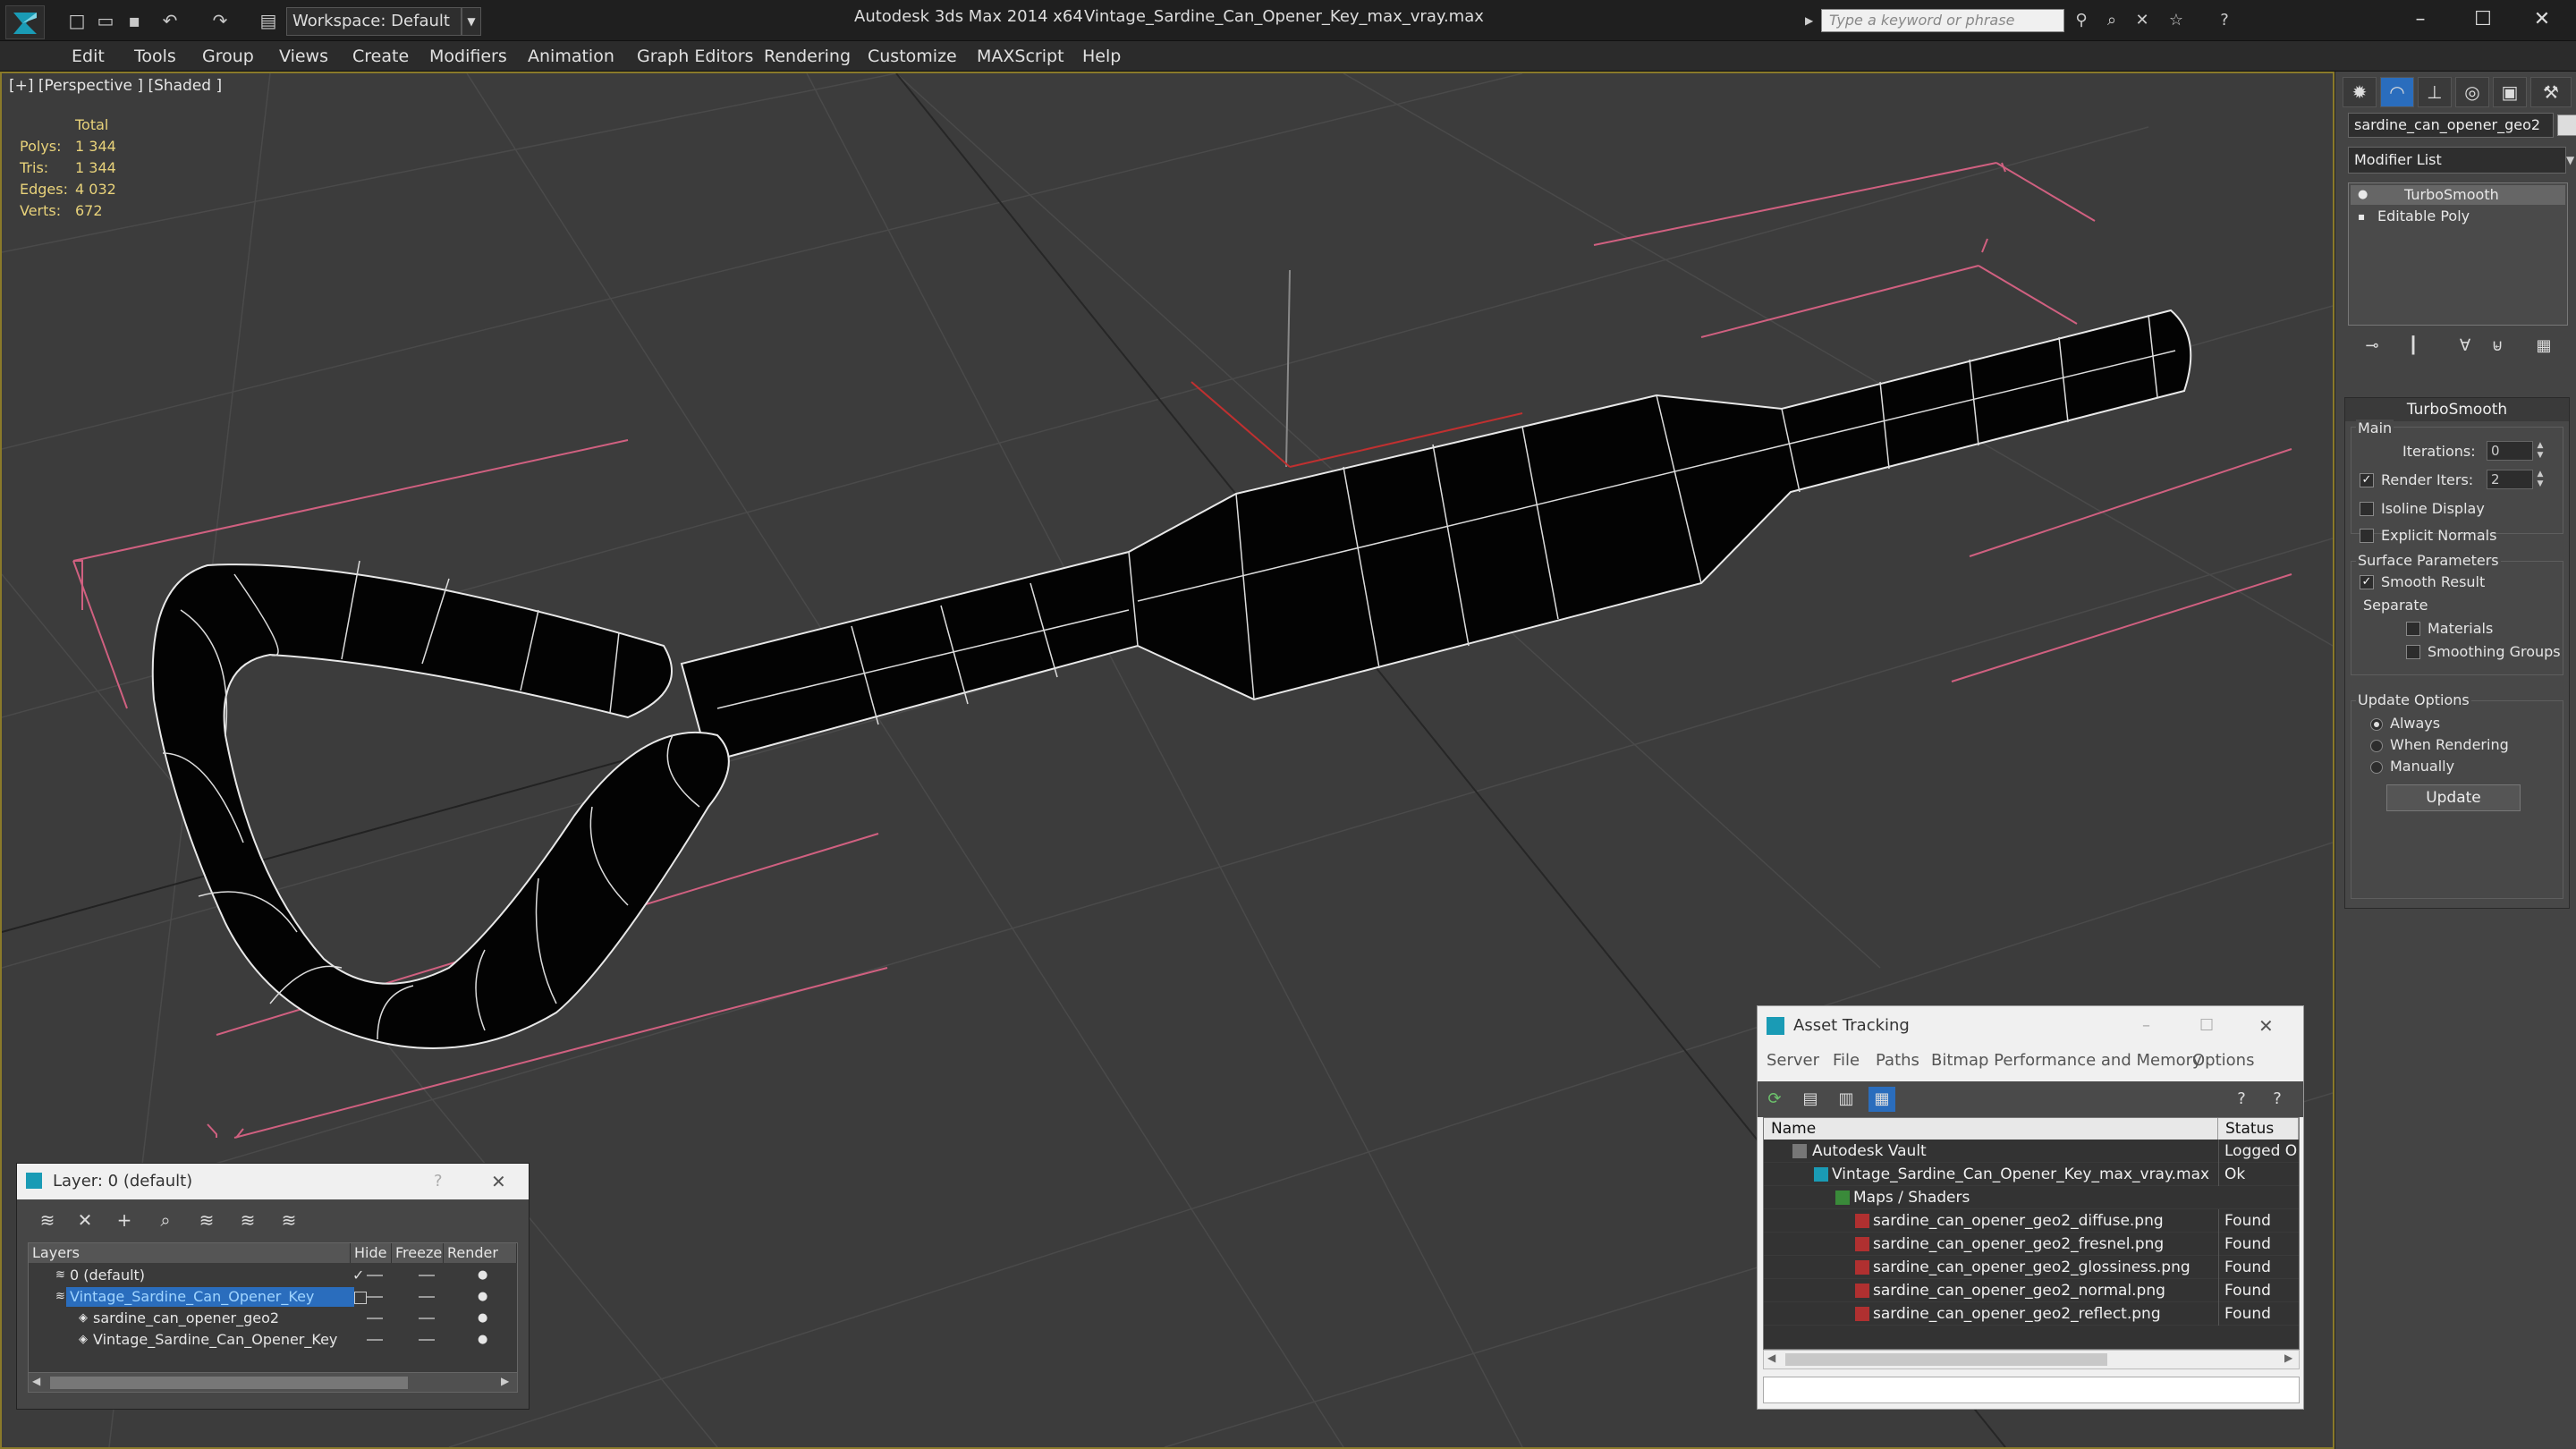 This screenshot has width=2576, height=1449. Describe the element at coordinates (1942, 20) in the screenshot. I see `search-input: Type a keyword or phrase` at that location.